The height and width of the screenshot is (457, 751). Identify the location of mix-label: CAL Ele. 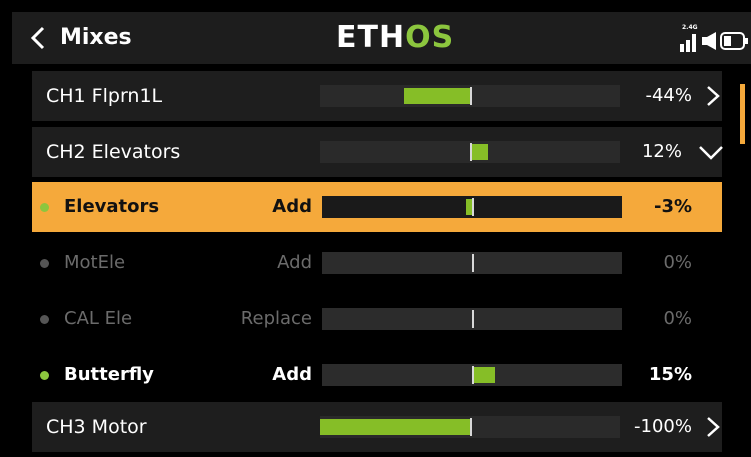
(98, 318).